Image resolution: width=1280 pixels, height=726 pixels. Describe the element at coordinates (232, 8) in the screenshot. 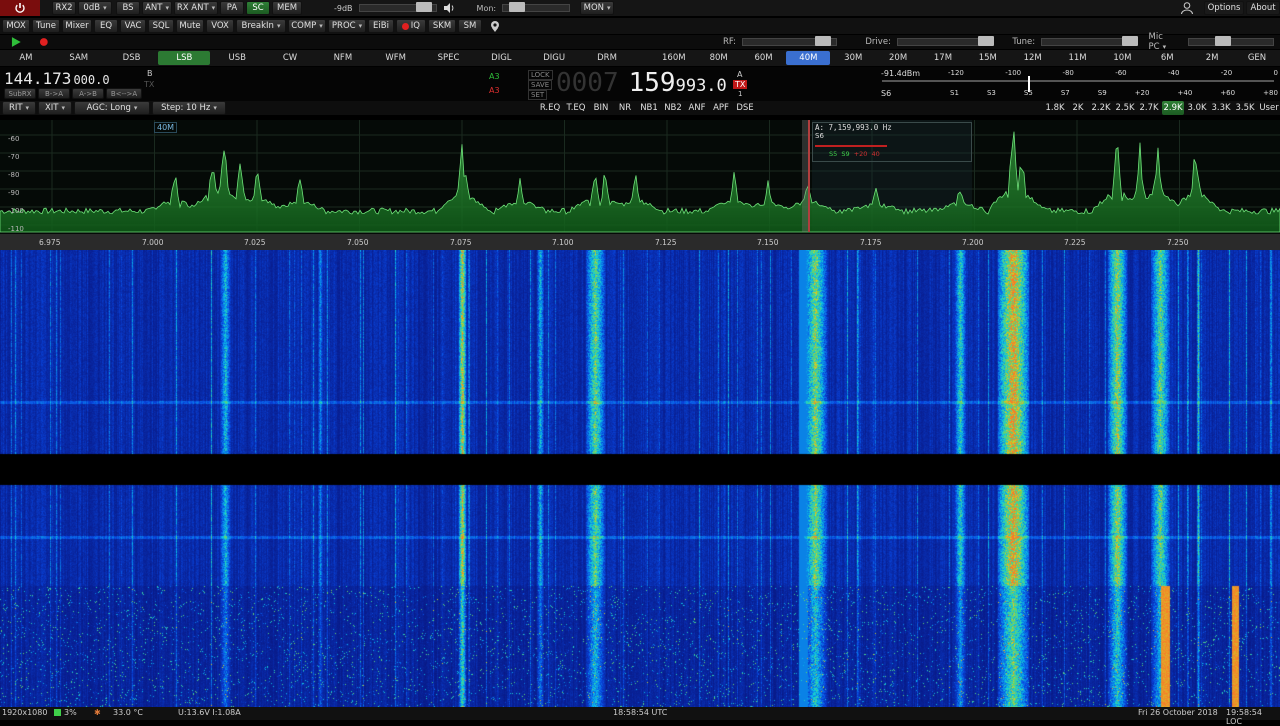

I see `pa-button: PA` at that location.